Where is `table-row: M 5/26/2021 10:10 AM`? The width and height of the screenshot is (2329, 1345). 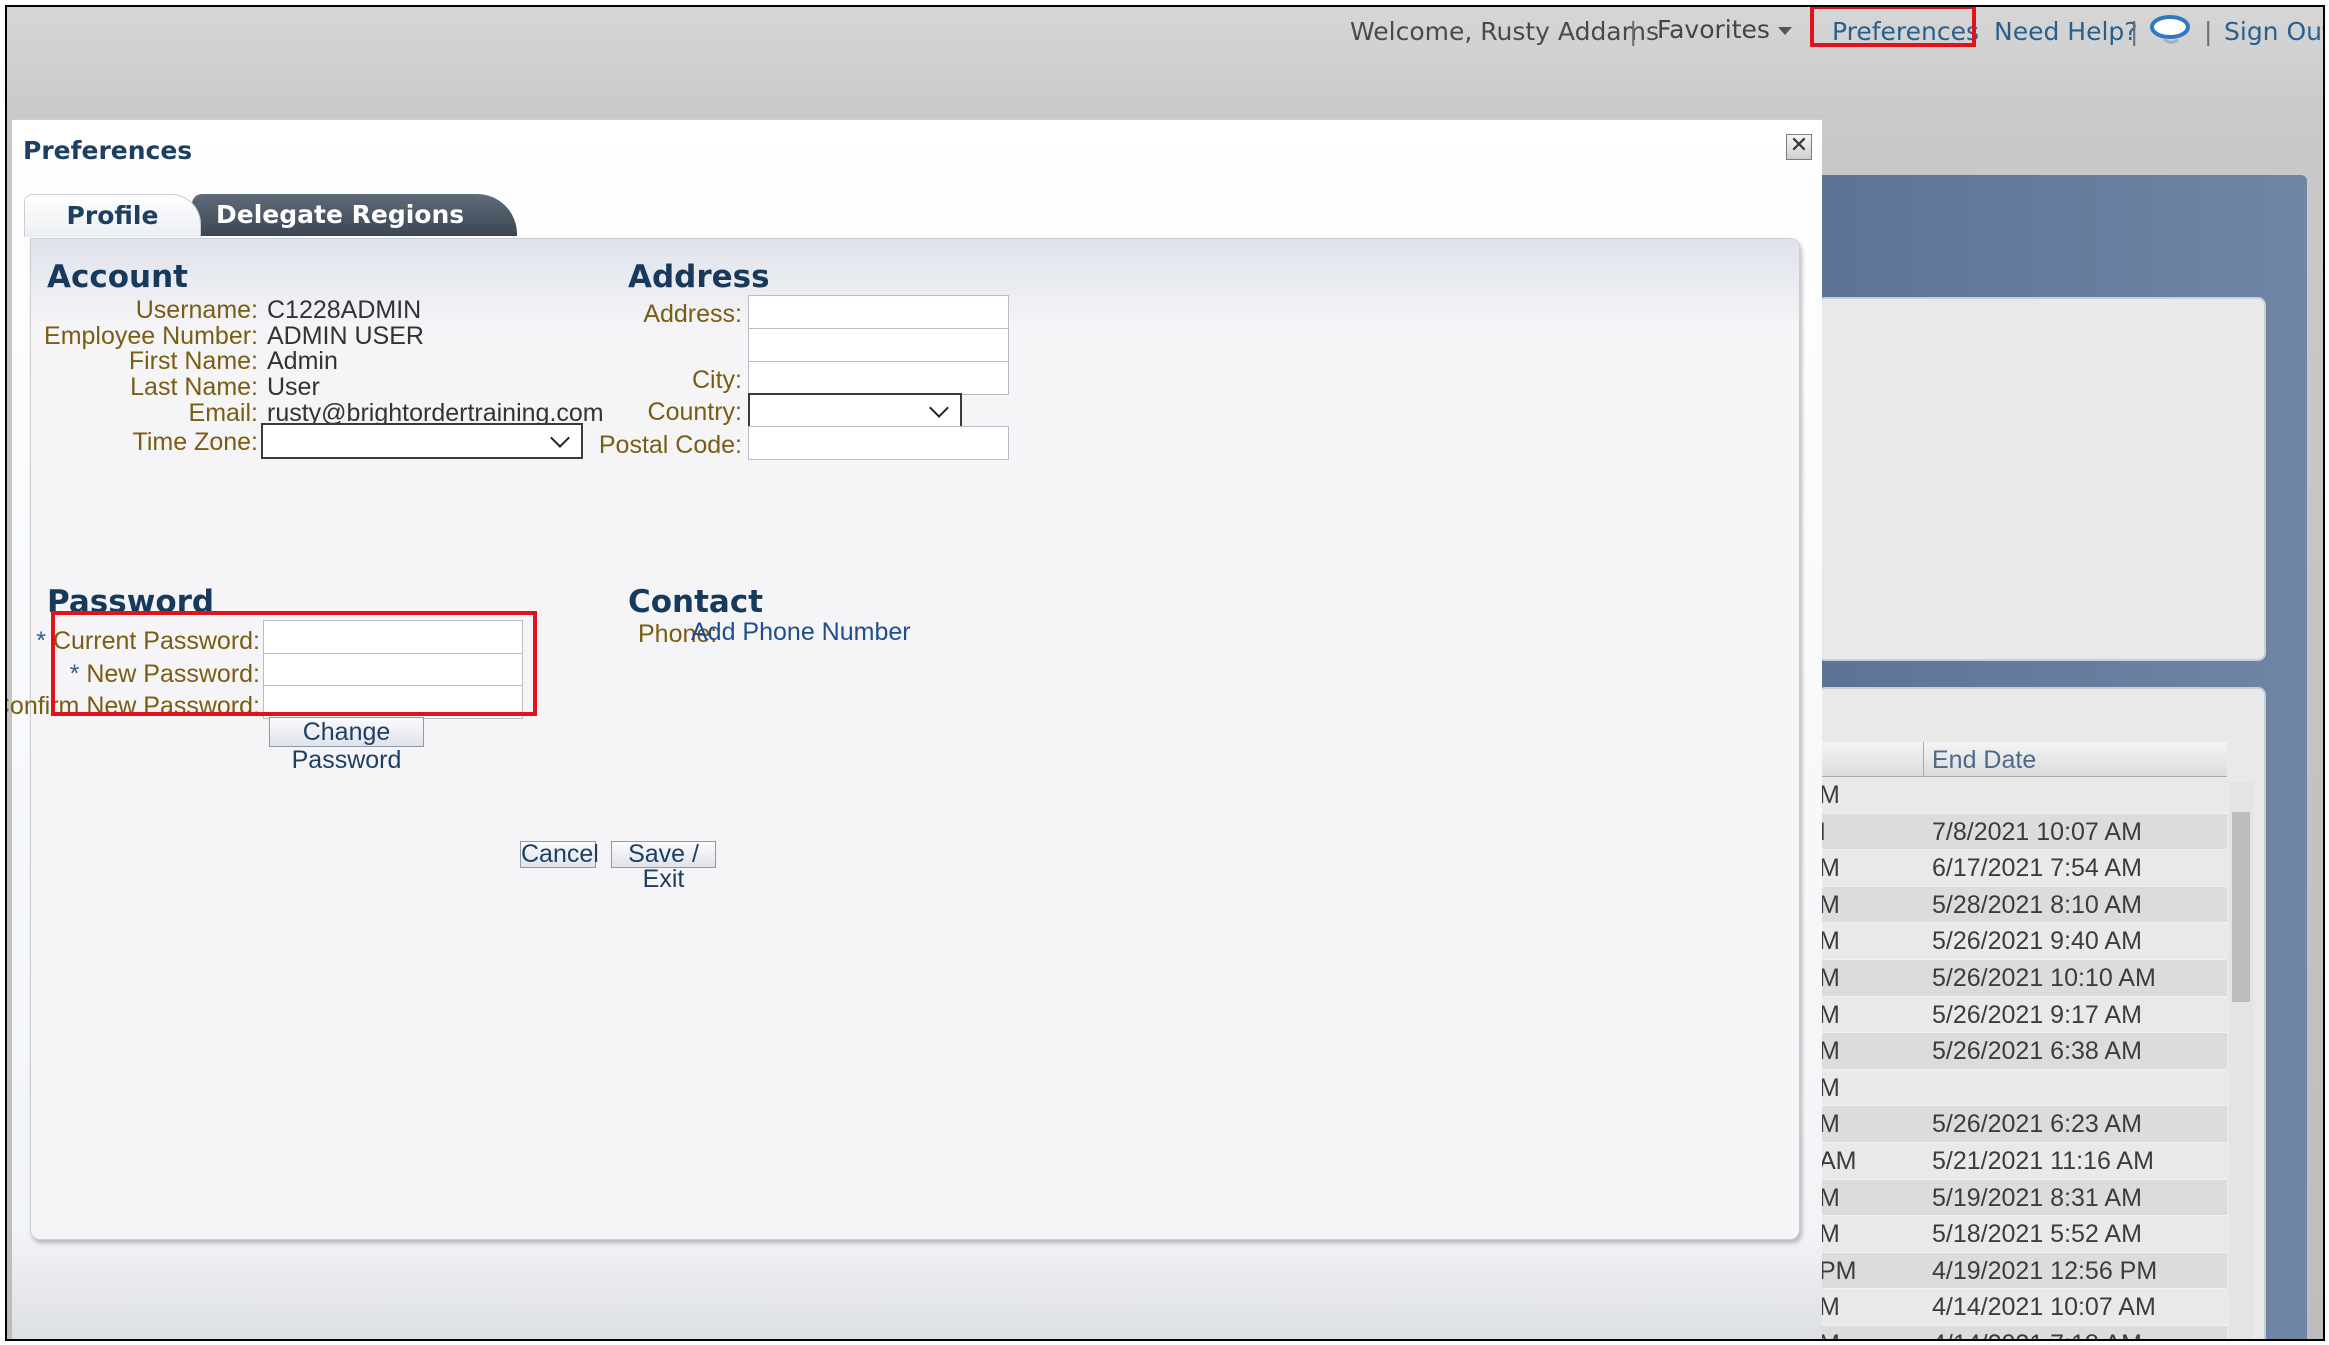
table-row: M 5/26/2021 10:10 AM is located at coordinates (2022, 978).